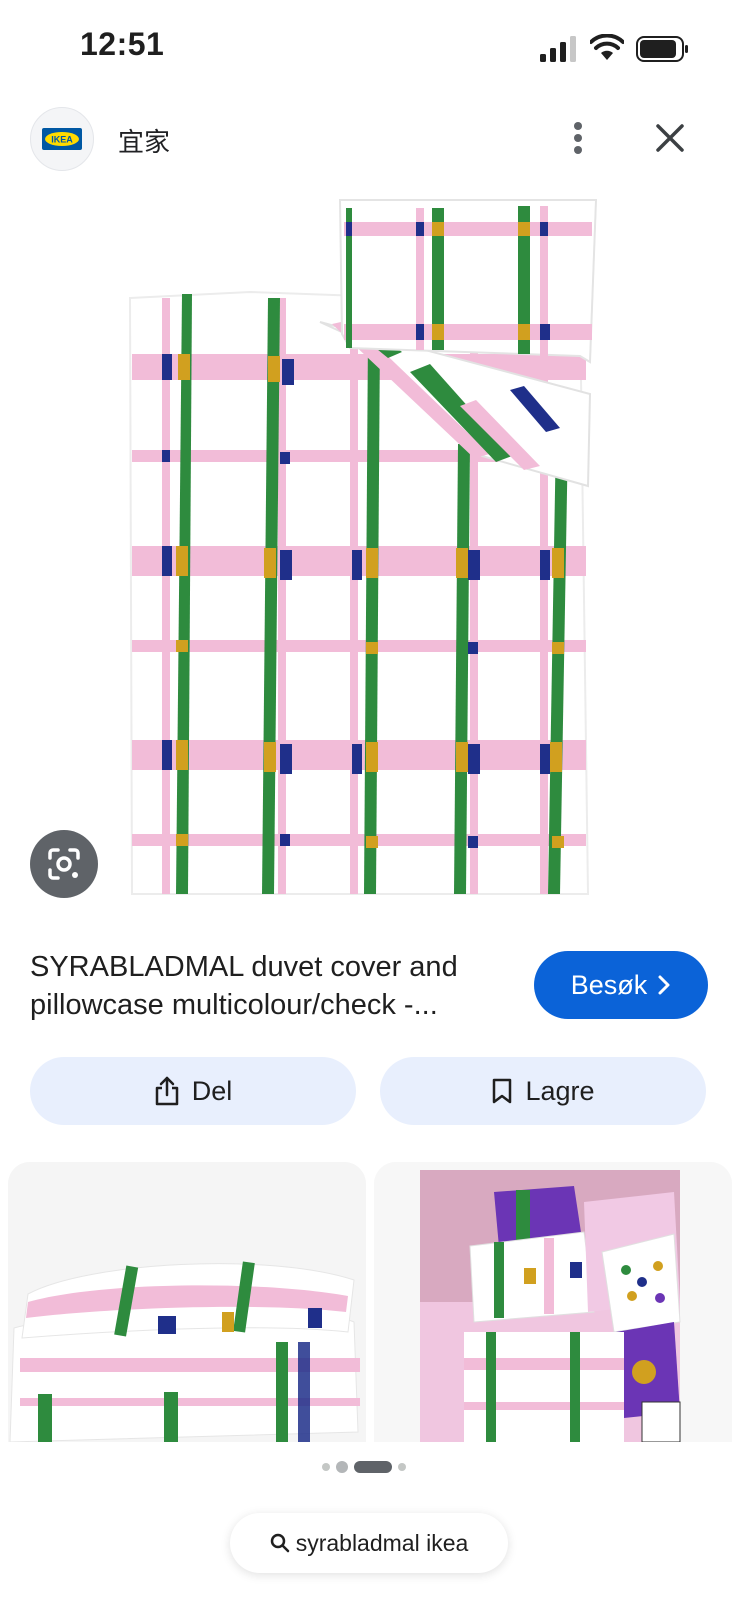  What do you see at coordinates (212, 1090) in the screenshot?
I see `share-button-label: Del` at bounding box center [212, 1090].